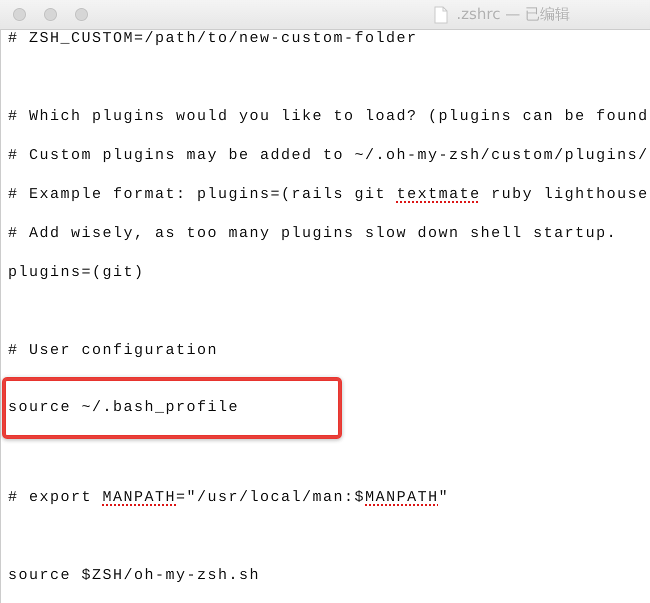 Image resolution: width=650 pixels, height=603 pixels. Describe the element at coordinates (513, 15) in the screenshot. I see `window-title: .zshrc — 已编辑` at that location.